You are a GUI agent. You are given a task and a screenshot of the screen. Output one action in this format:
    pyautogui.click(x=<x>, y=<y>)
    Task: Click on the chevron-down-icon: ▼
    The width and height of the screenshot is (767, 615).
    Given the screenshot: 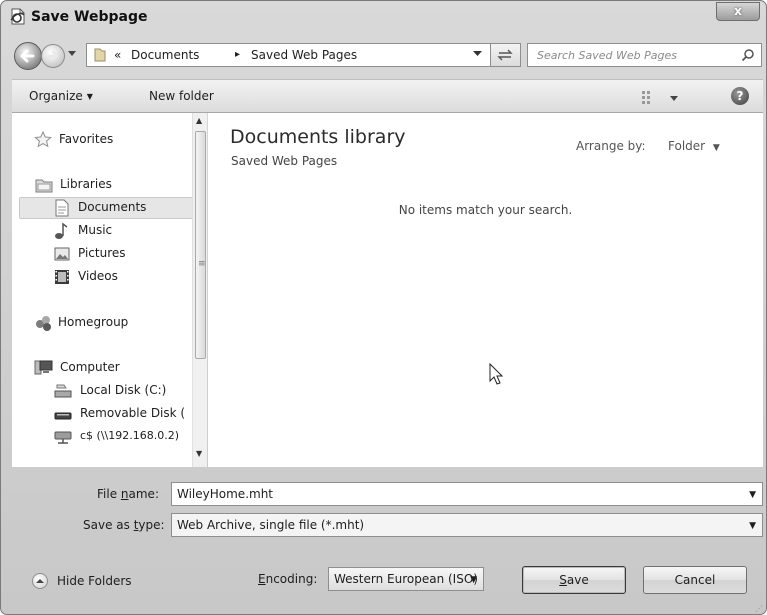 What is the action you would take?
    pyautogui.click(x=716, y=148)
    